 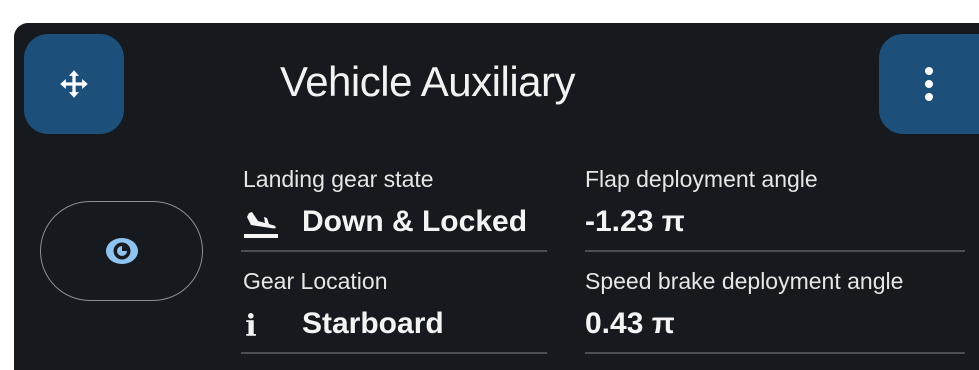 I want to click on speed-brake-value: 0.43 π, so click(x=630, y=323).